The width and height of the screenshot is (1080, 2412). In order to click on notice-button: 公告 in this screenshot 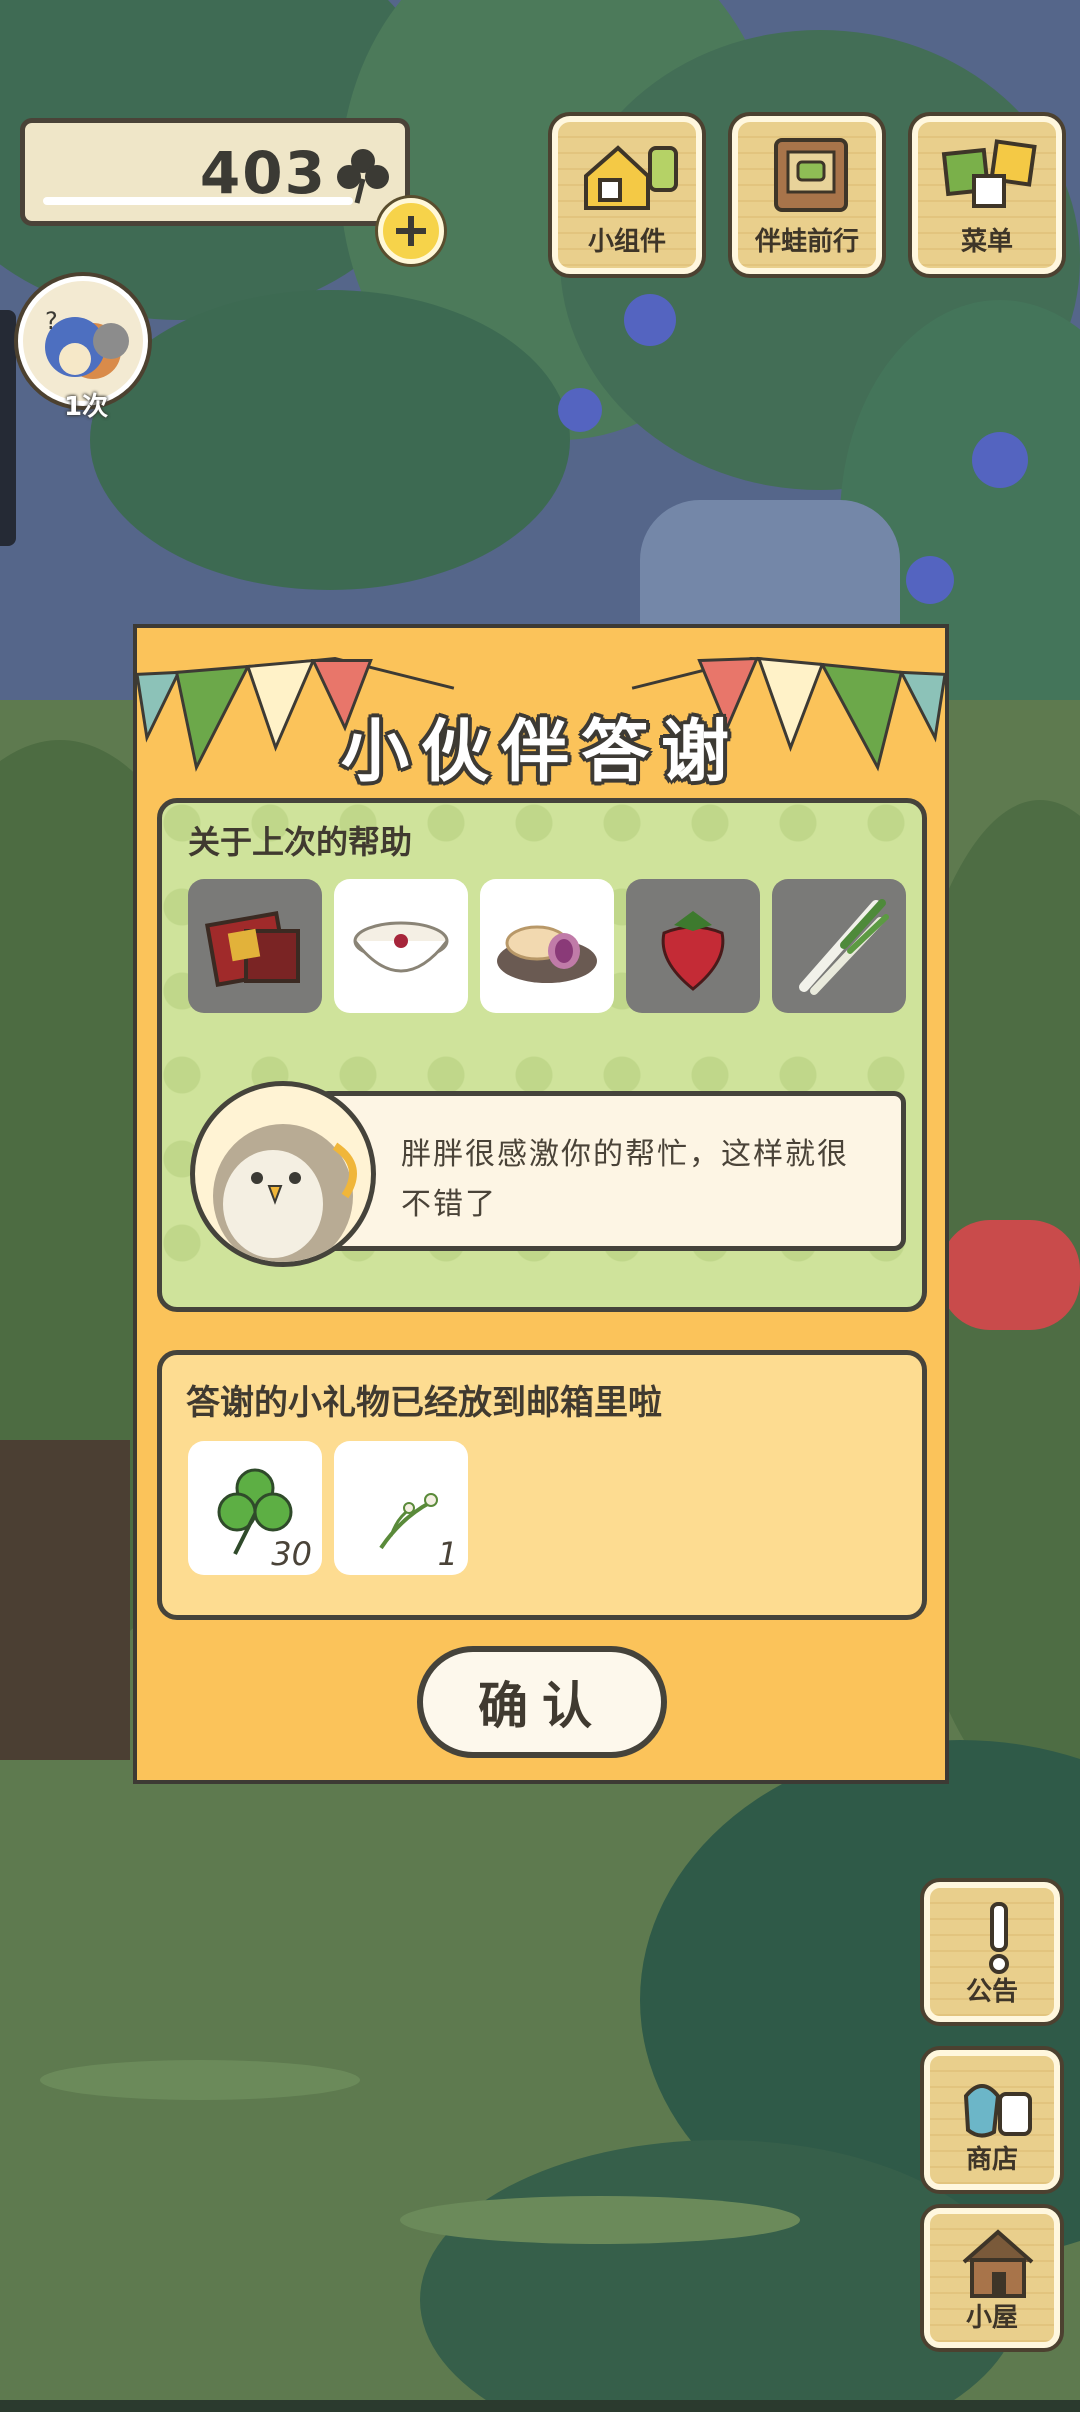, I will do `click(992, 1952)`.